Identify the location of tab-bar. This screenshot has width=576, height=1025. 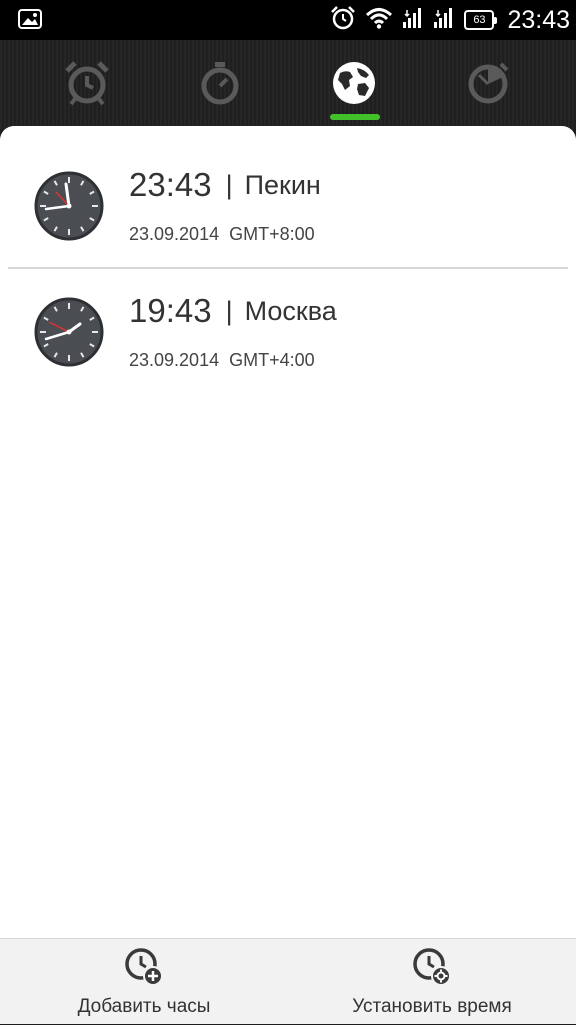
(288, 85).